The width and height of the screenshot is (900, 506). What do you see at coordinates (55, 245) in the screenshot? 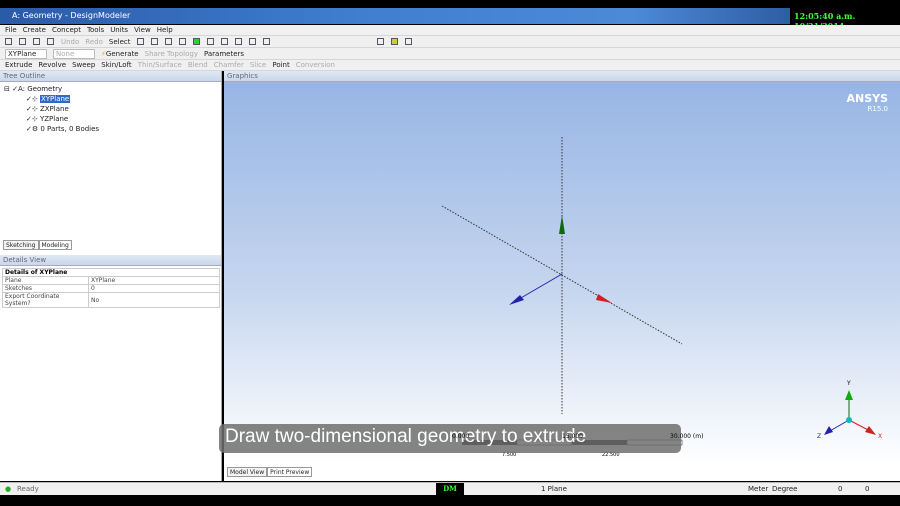
I see `tab-modeling: Modeling` at bounding box center [55, 245].